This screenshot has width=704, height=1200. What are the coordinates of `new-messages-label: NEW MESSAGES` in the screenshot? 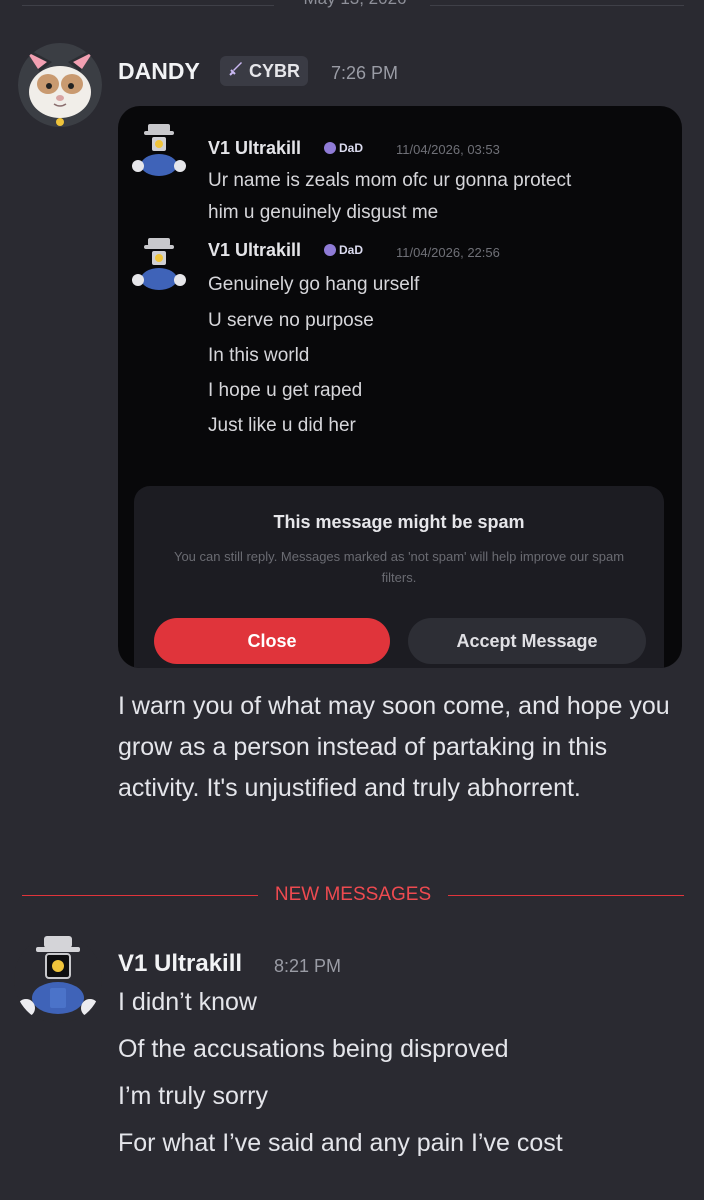 It's located at (353, 894).